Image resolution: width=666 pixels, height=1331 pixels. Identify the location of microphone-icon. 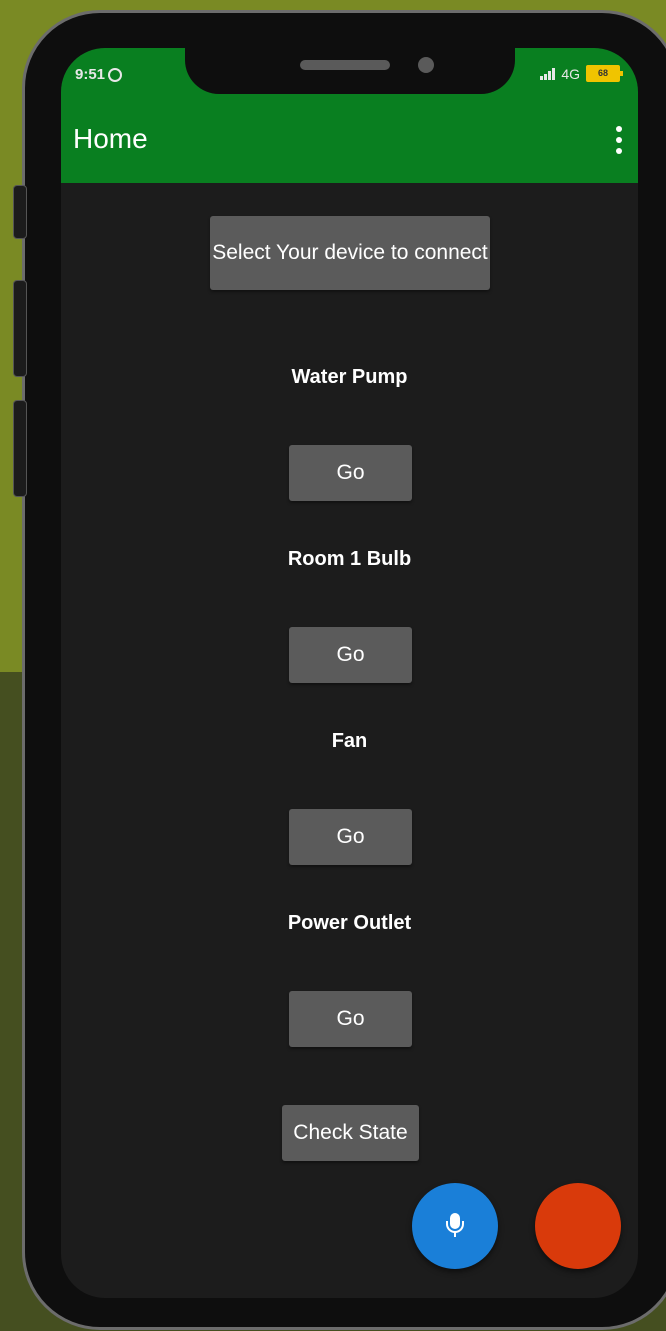
(455, 1226).